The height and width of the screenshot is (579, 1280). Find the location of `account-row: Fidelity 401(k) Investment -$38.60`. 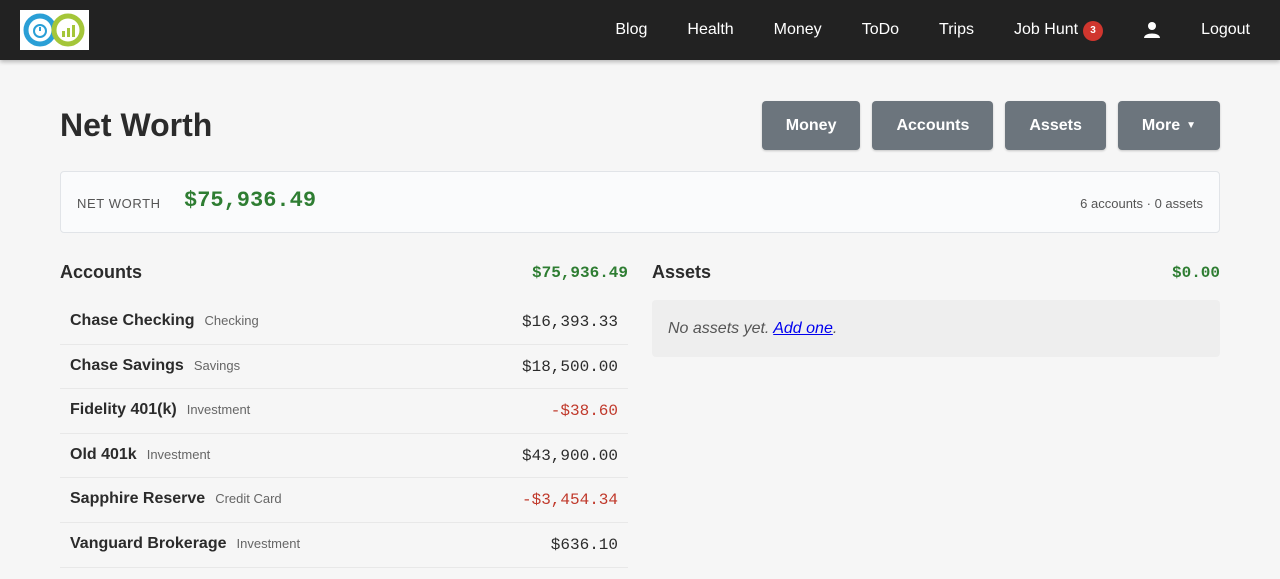

account-row: Fidelity 401(k) Investment -$38.60 is located at coordinates (344, 411).